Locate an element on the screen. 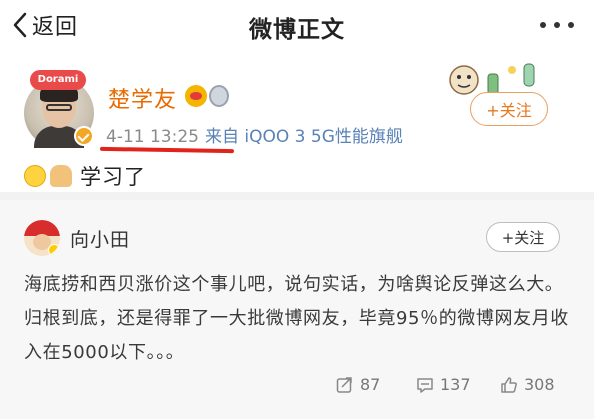 This screenshot has height=419, width=594. verified-badge-icon is located at coordinates (84, 136).